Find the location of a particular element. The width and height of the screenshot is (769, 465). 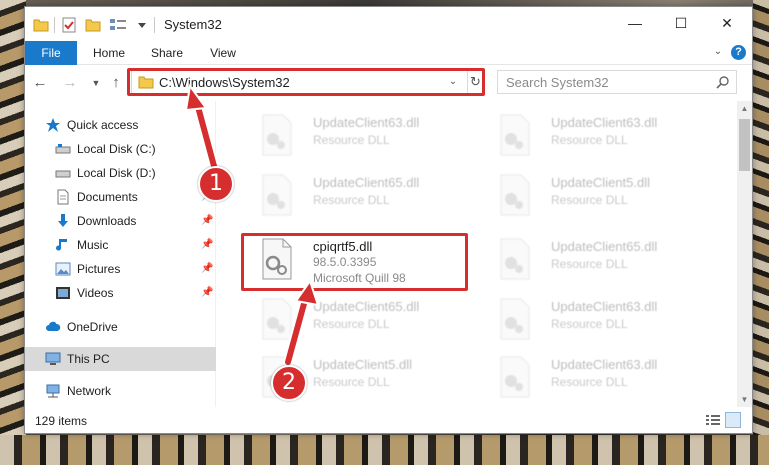

sidebar-item-label: Local Disk (C:) is located at coordinates (116, 149).